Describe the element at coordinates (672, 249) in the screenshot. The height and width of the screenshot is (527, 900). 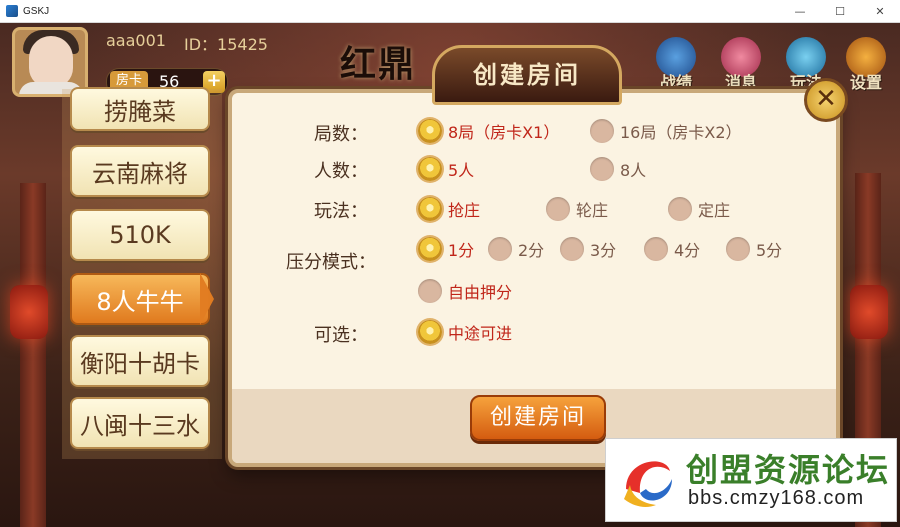
I see `score-option-4: 4分` at that location.